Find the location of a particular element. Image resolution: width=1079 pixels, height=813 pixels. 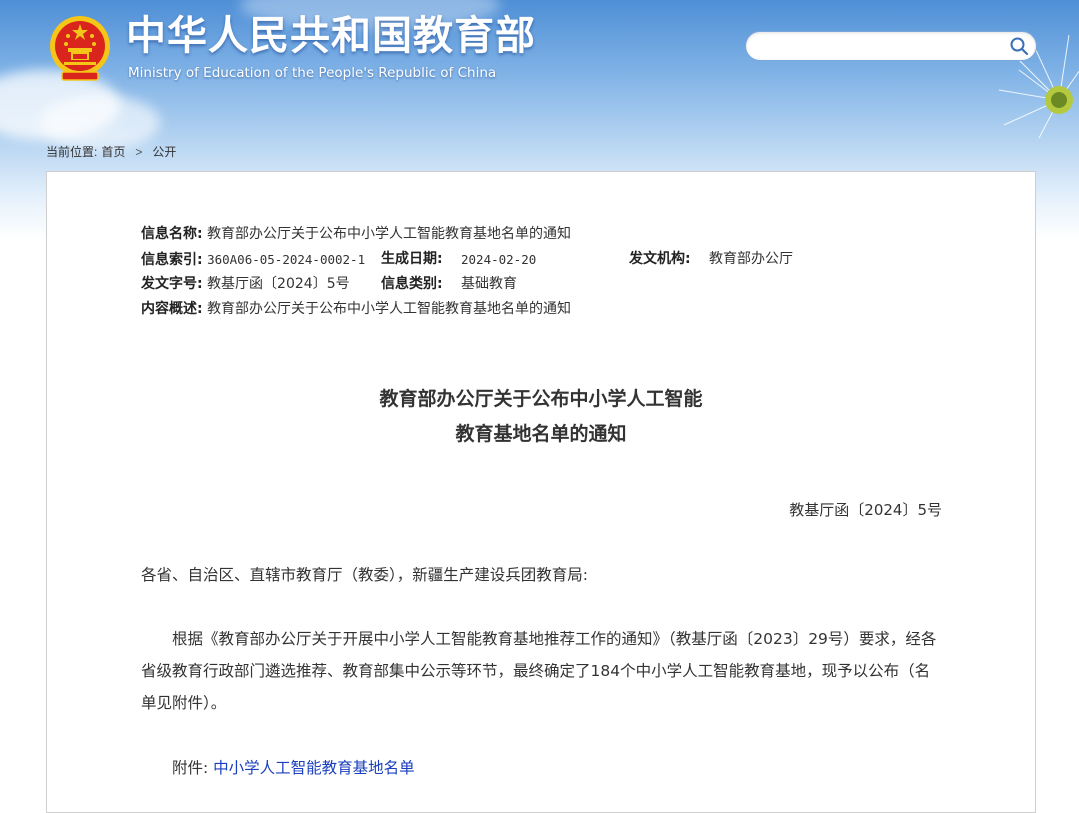

site-title-cn: 中华人民共和国教育部 is located at coordinates (331, 36).